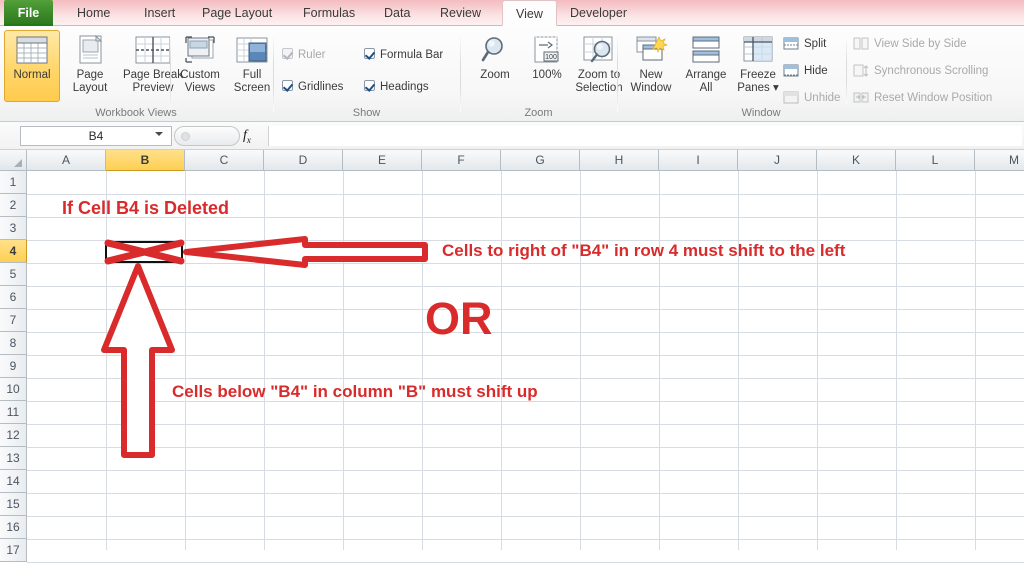  I want to click on checkbox-gridlines: Gridlines, so click(312, 86).